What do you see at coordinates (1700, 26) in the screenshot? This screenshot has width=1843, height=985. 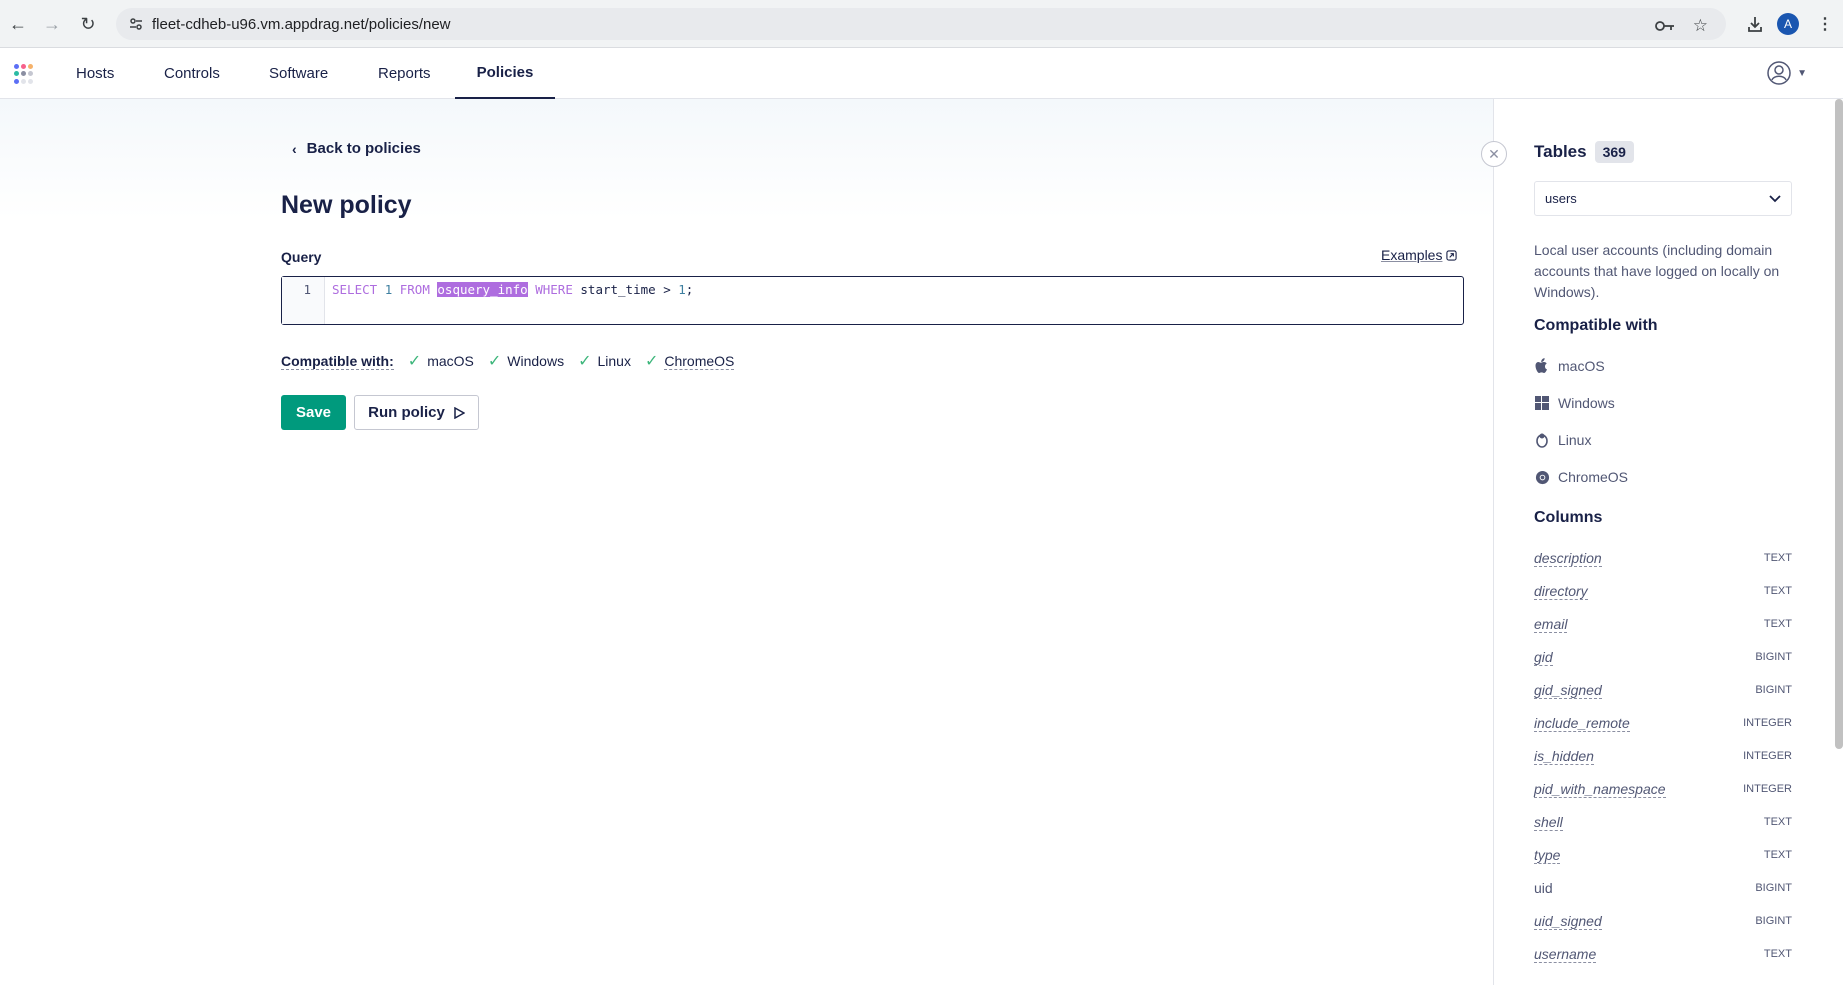 I see `star-icon: ☆` at bounding box center [1700, 26].